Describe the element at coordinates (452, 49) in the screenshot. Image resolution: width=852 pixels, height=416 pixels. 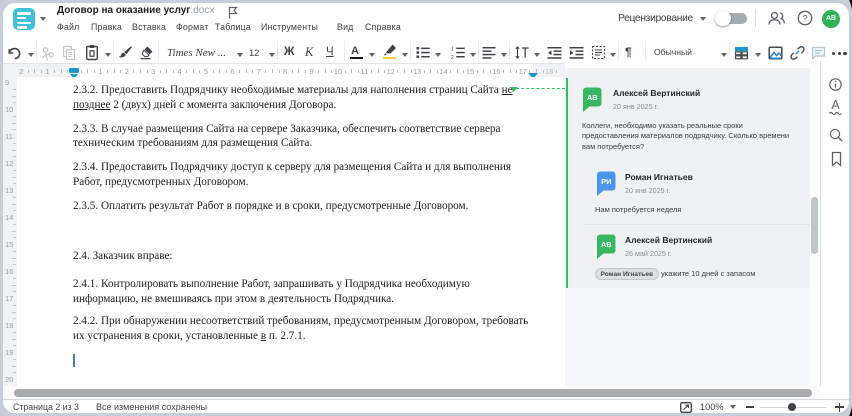
I see `svg-text: 1` at that location.